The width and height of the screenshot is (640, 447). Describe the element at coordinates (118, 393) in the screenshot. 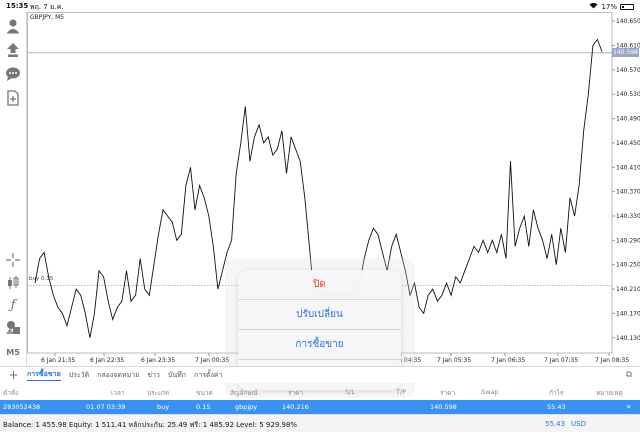

I see `col-time: เวลา` at that location.